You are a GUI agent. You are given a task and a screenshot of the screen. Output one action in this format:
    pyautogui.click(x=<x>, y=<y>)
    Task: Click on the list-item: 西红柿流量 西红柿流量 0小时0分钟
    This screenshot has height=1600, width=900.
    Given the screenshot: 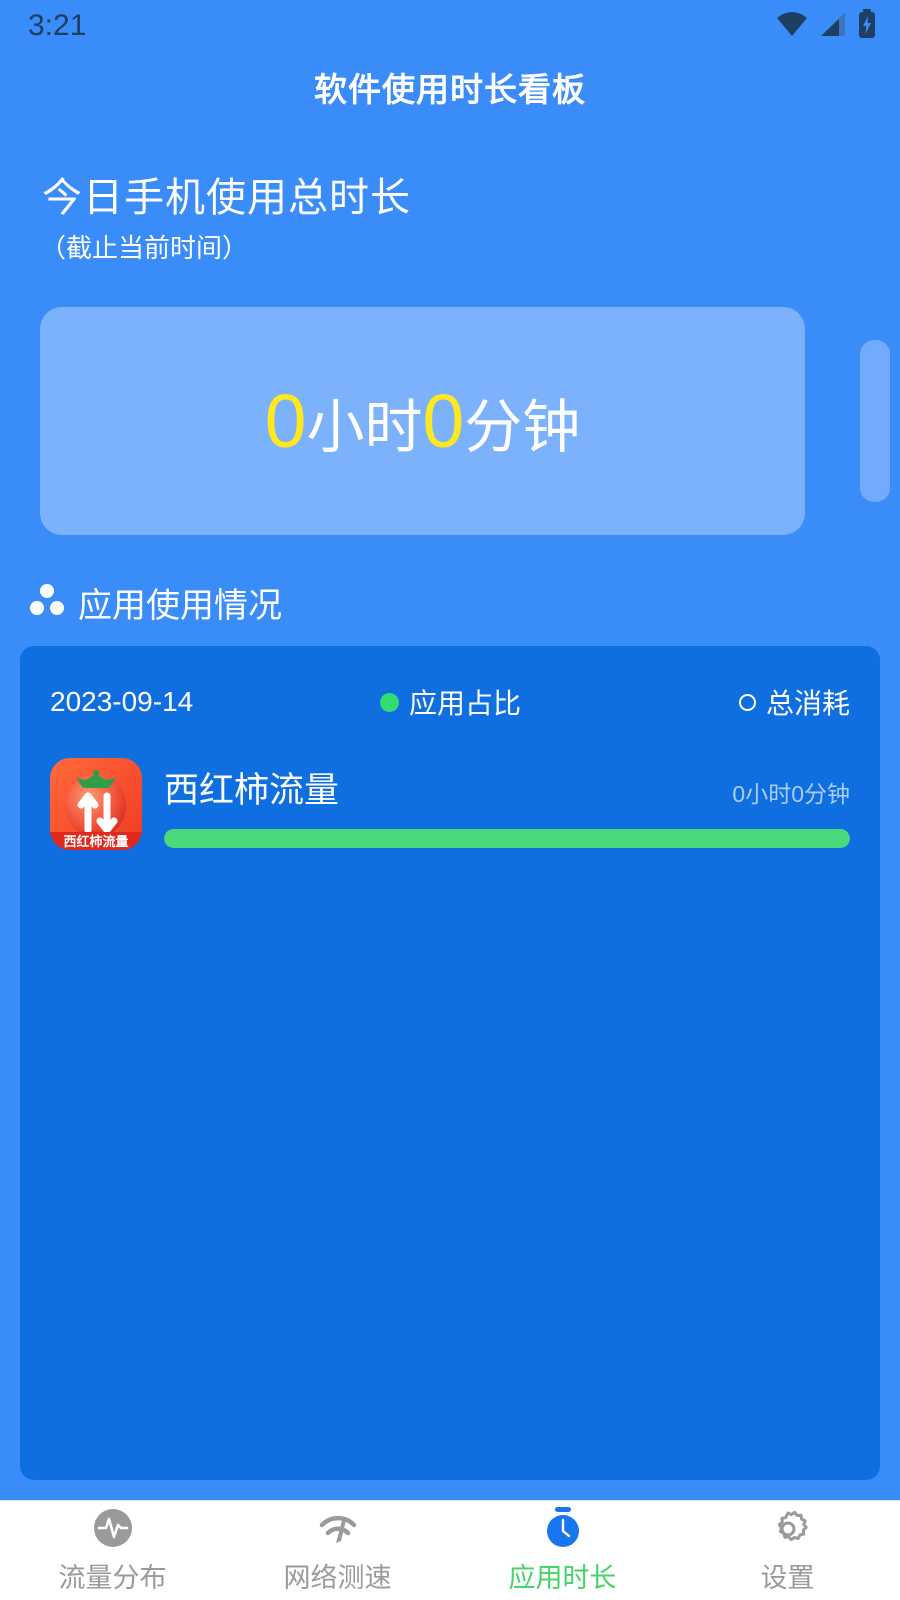 What is the action you would take?
    pyautogui.click(x=450, y=804)
    